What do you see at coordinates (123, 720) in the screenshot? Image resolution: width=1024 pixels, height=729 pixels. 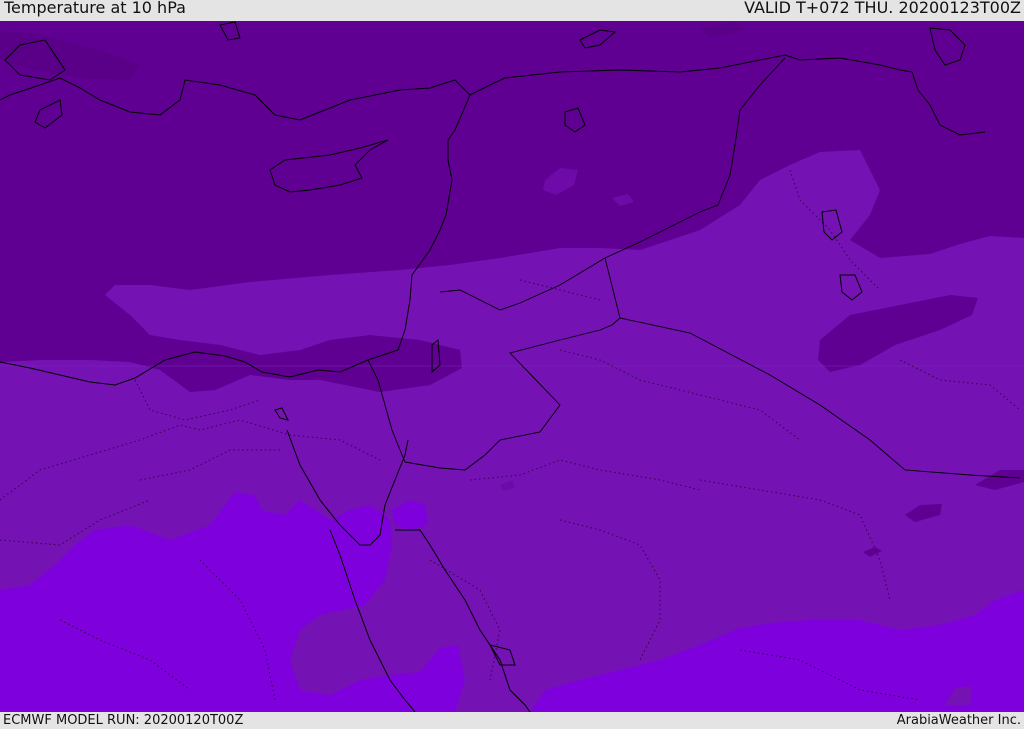 I see `model-run-label: ECMWF MODEL RUN: 20200120T00Z` at bounding box center [123, 720].